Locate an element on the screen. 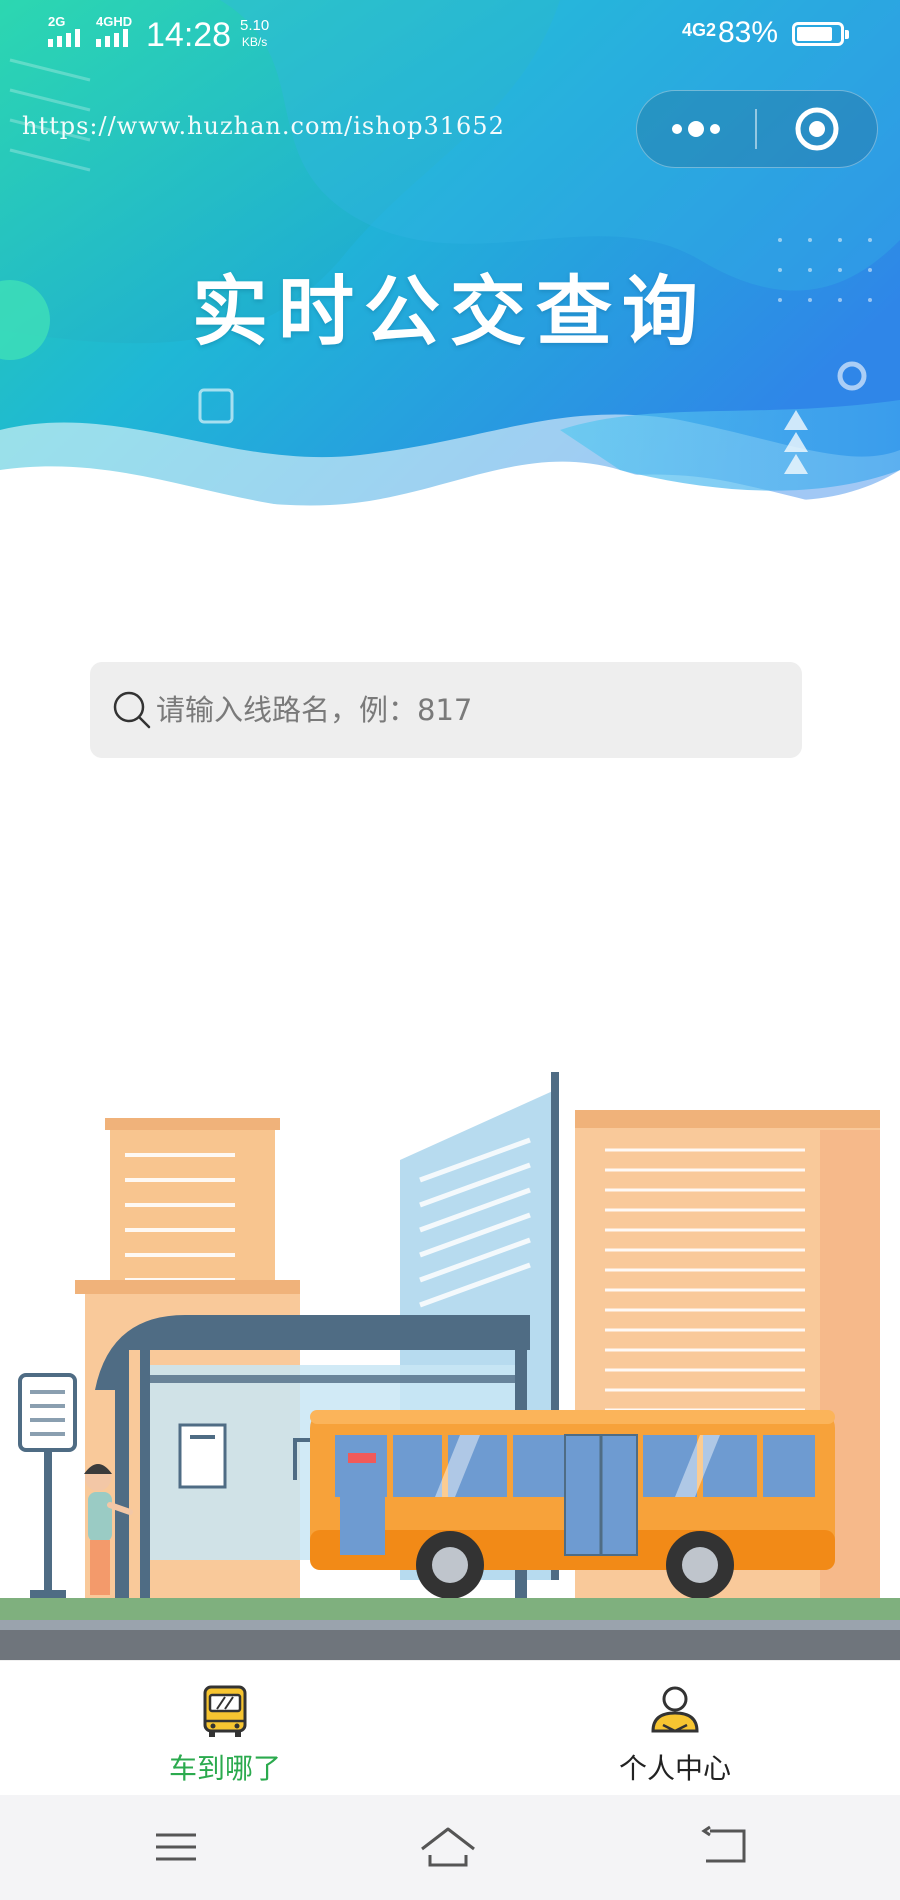  system-menu-button is located at coordinates (176, 1847).